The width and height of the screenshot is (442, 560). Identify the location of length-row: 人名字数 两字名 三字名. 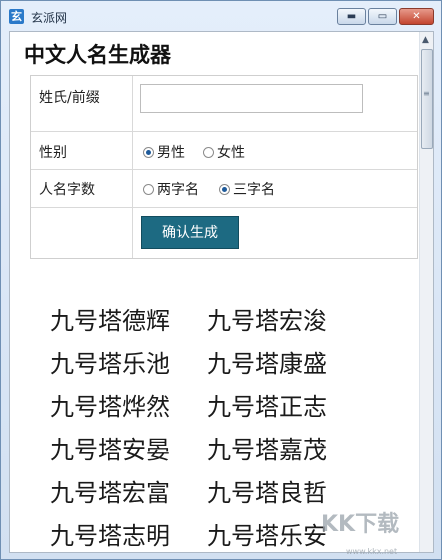
(224, 189).